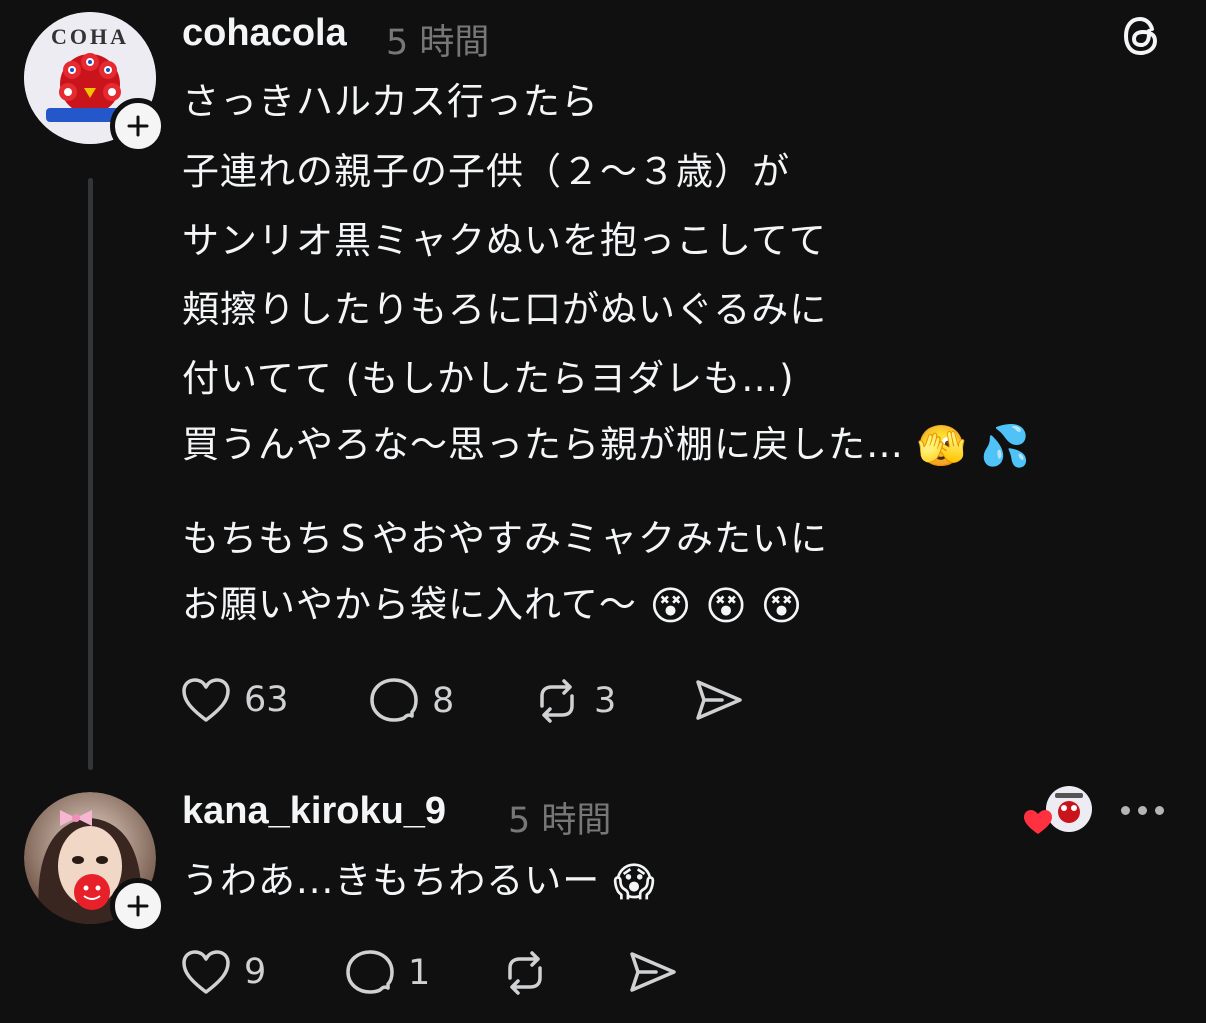 The width and height of the screenshot is (1206, 1023). What do you see at coordinates (1143, 36) in the screenshot?
I see `threads-icon` at bounding box center [1143, 36].